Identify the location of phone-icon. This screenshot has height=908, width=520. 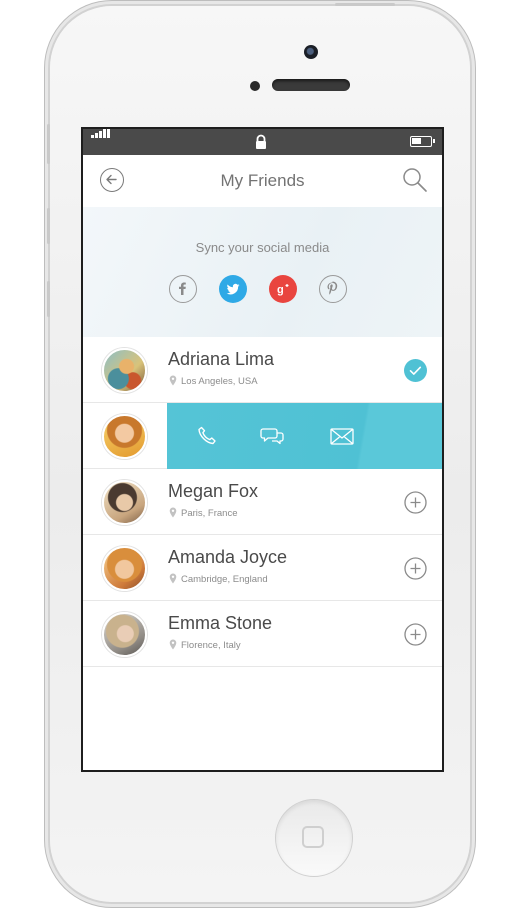
(207, 436).